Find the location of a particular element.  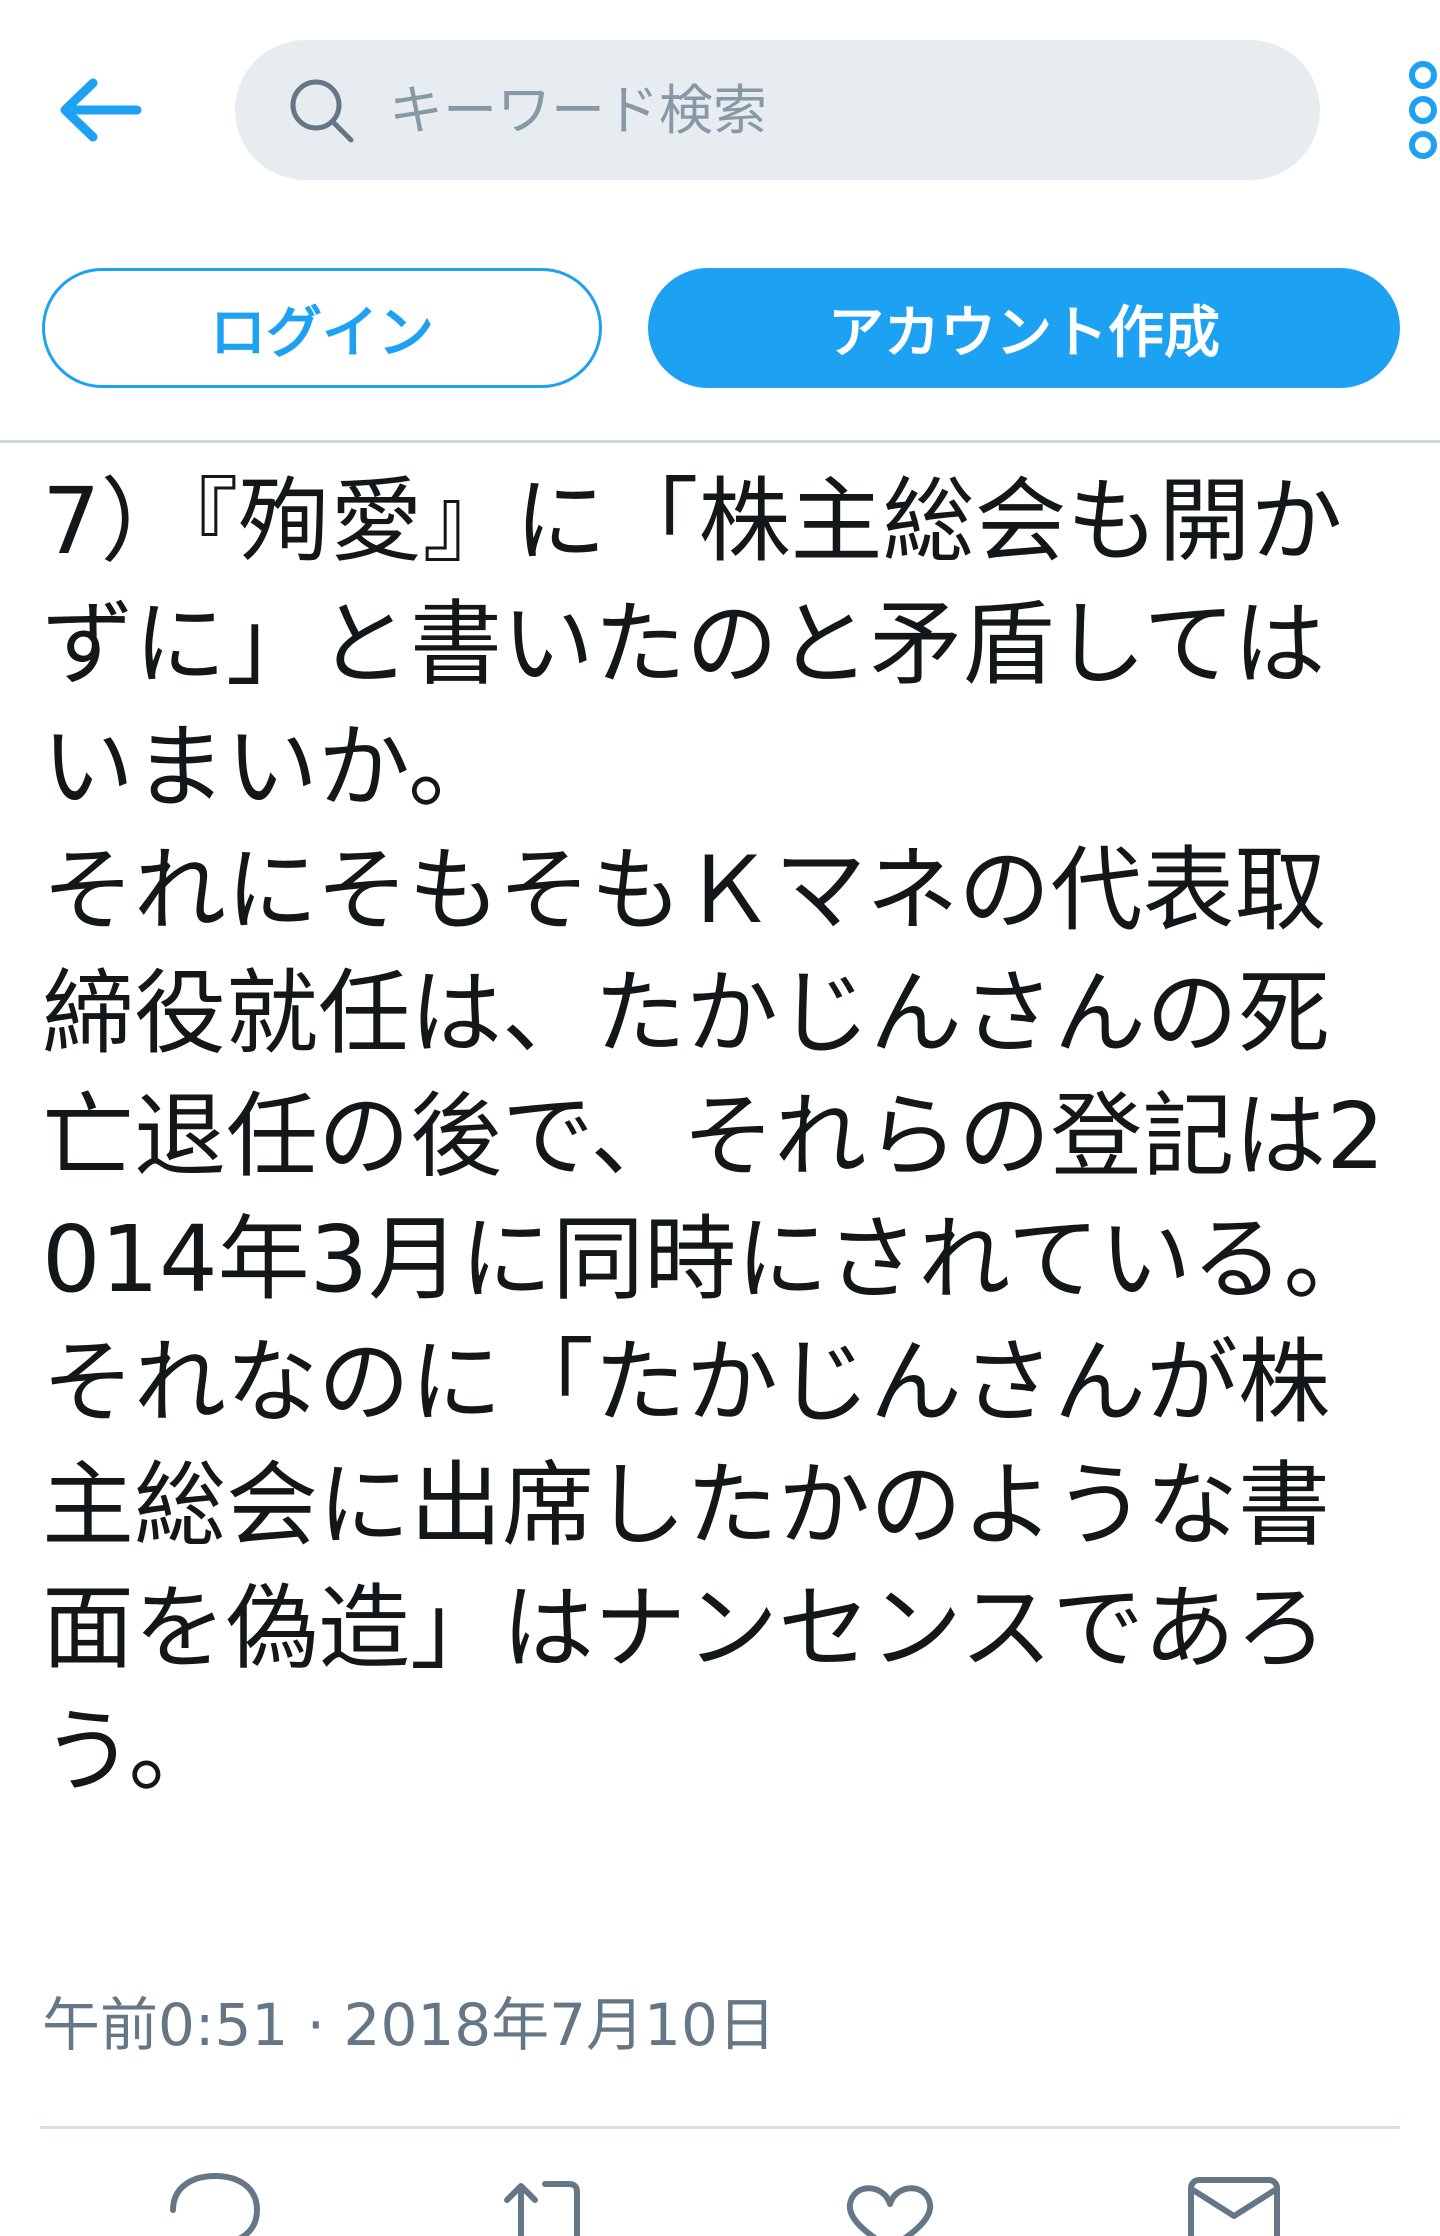

auth-buttons: ログイン アカウント作成 is located at coordinates (720, 330).